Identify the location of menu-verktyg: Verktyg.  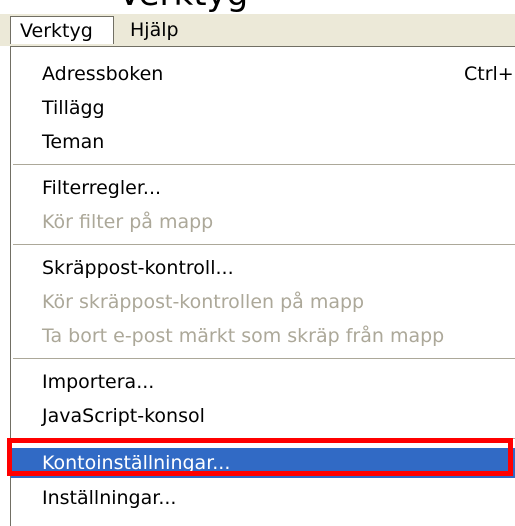
(62, 30).